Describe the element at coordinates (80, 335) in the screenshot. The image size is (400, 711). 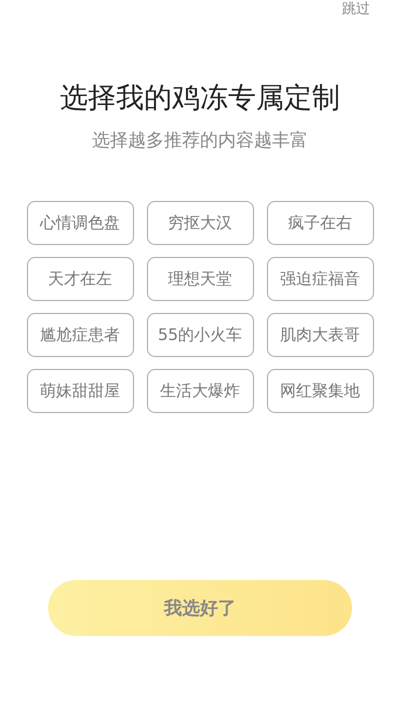
I see `interest-tag: 尴尬症患者` at that location.